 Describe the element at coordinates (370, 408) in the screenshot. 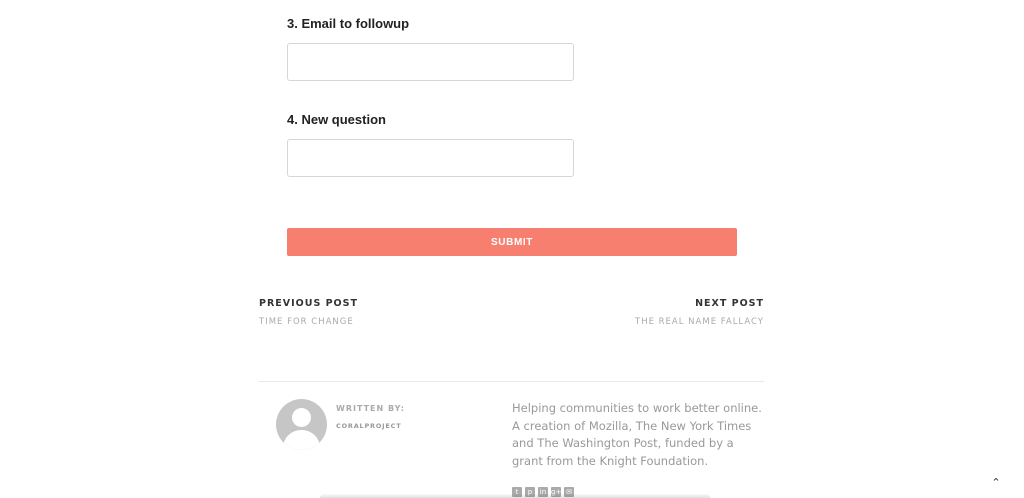

I see `written-by-label: WRITTEN BY:` at that location.